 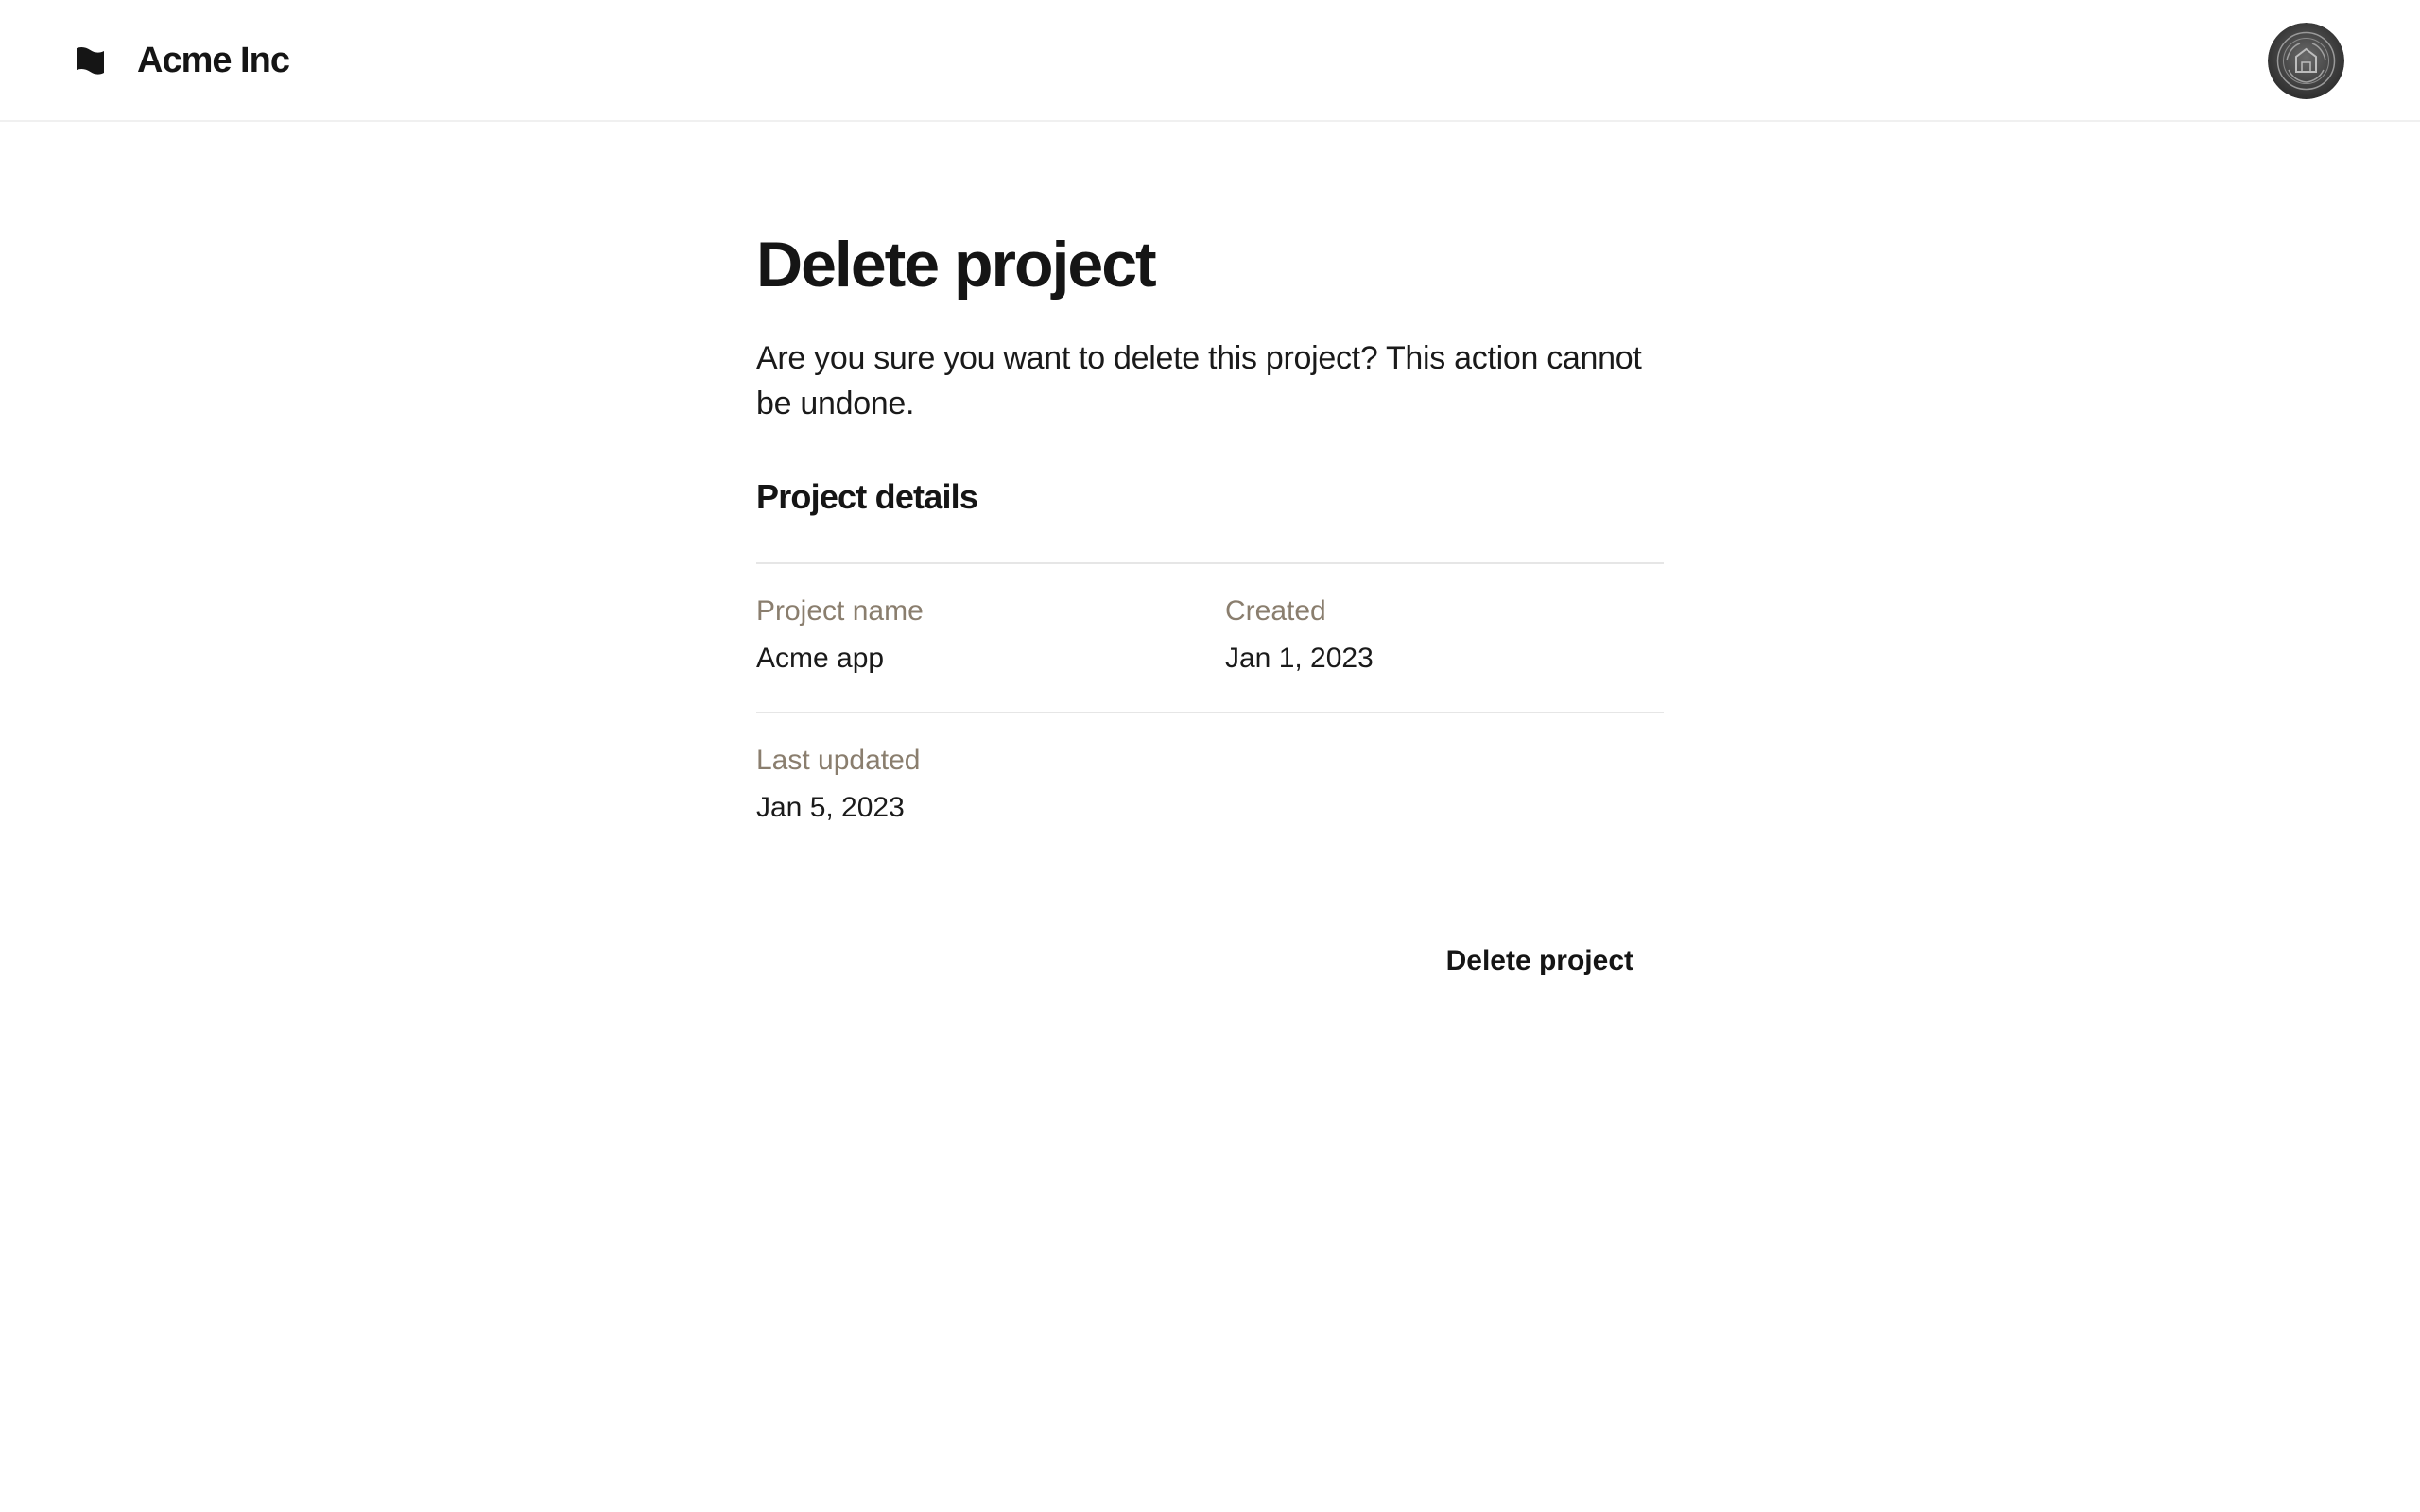 What do you see at coordinates (831, 807) in the screenshot?
I see `detail-value: Jan 5, 2023` at bounding box center [831, 807].